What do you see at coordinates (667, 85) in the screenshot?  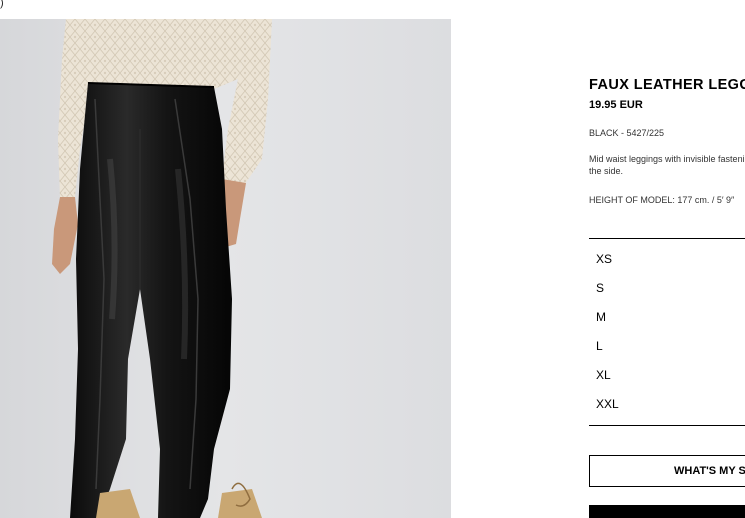 I see `product-title: FAUX LEATHER LEGGINGS` at bounding box center [667, 85].